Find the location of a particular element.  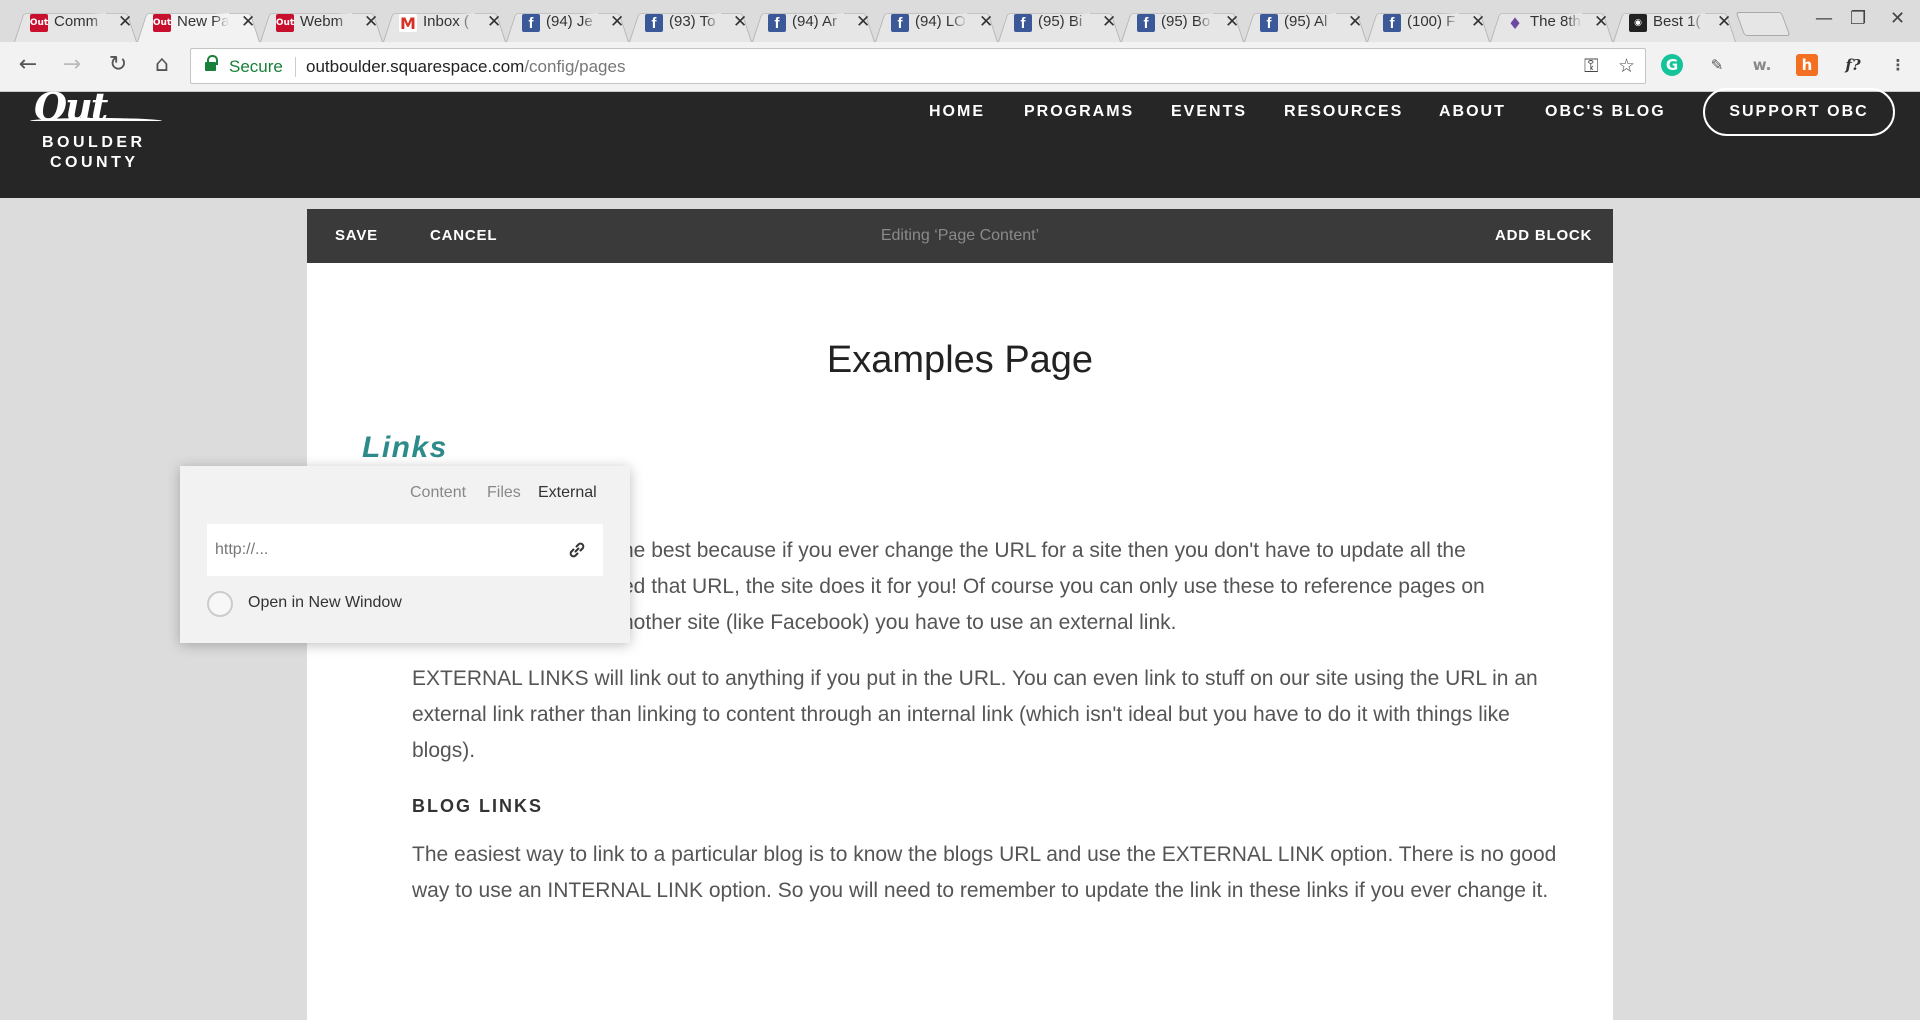

browser-tab: f (94) Je ✕ is located at coordinates (567, 24).